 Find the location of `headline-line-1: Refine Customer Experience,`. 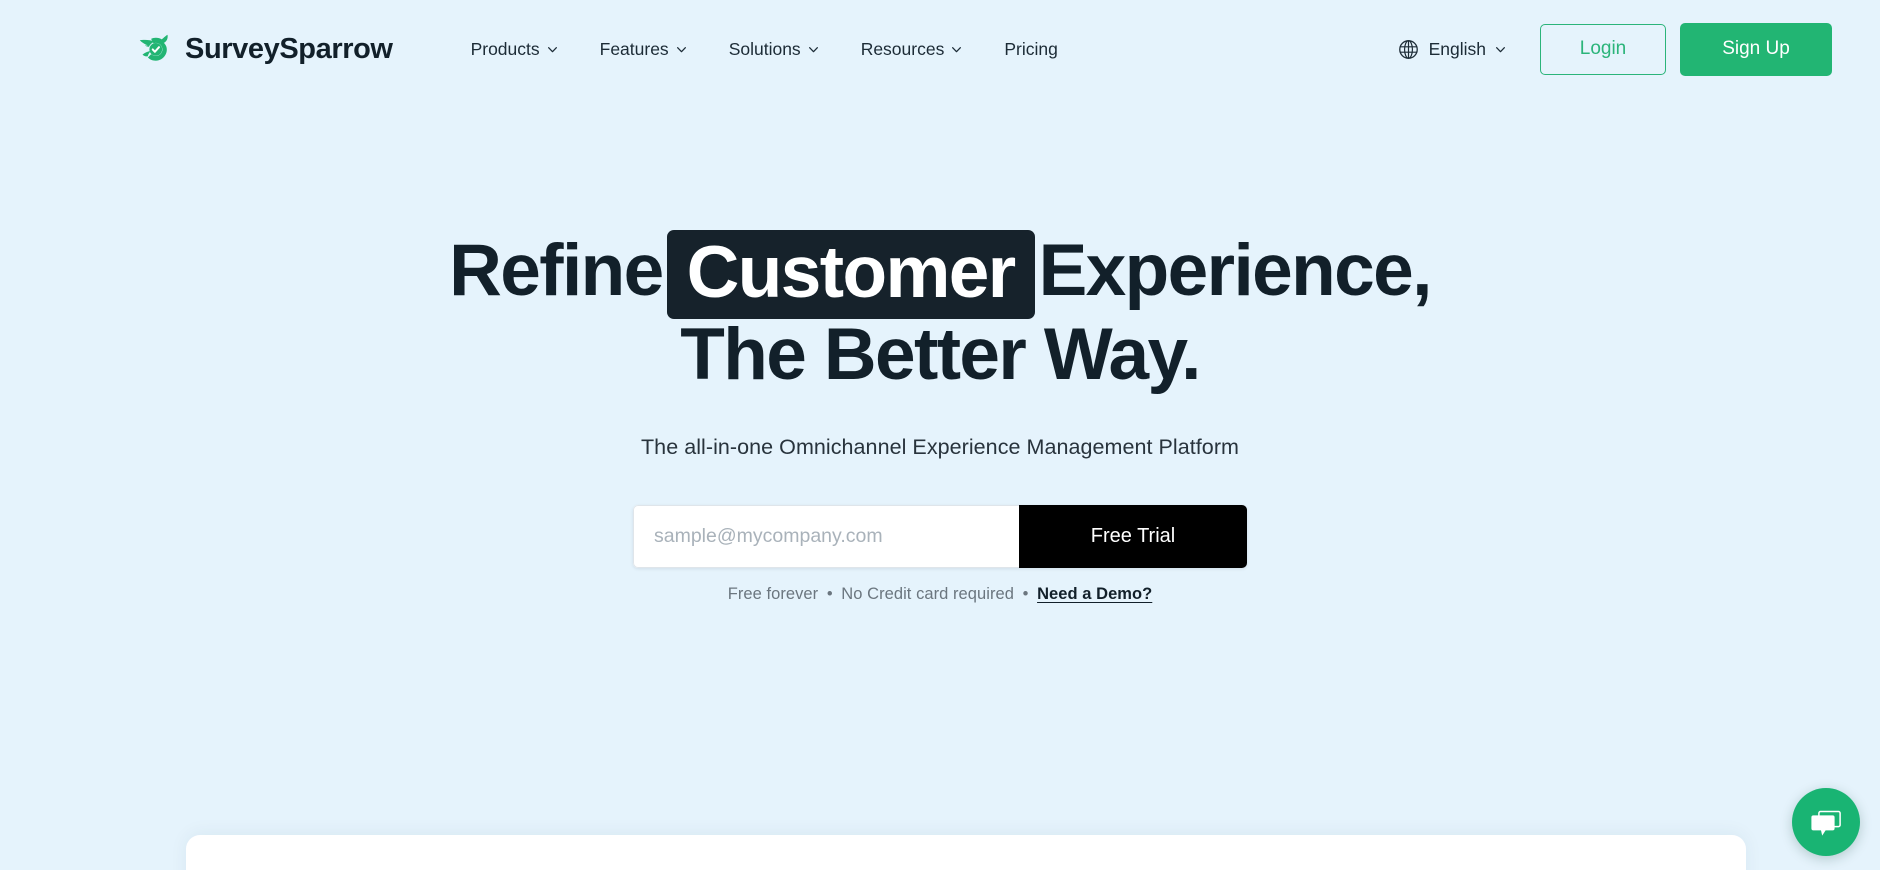

headline-line-1: Refine Customer Experience, is located at coordinates (940, 274).